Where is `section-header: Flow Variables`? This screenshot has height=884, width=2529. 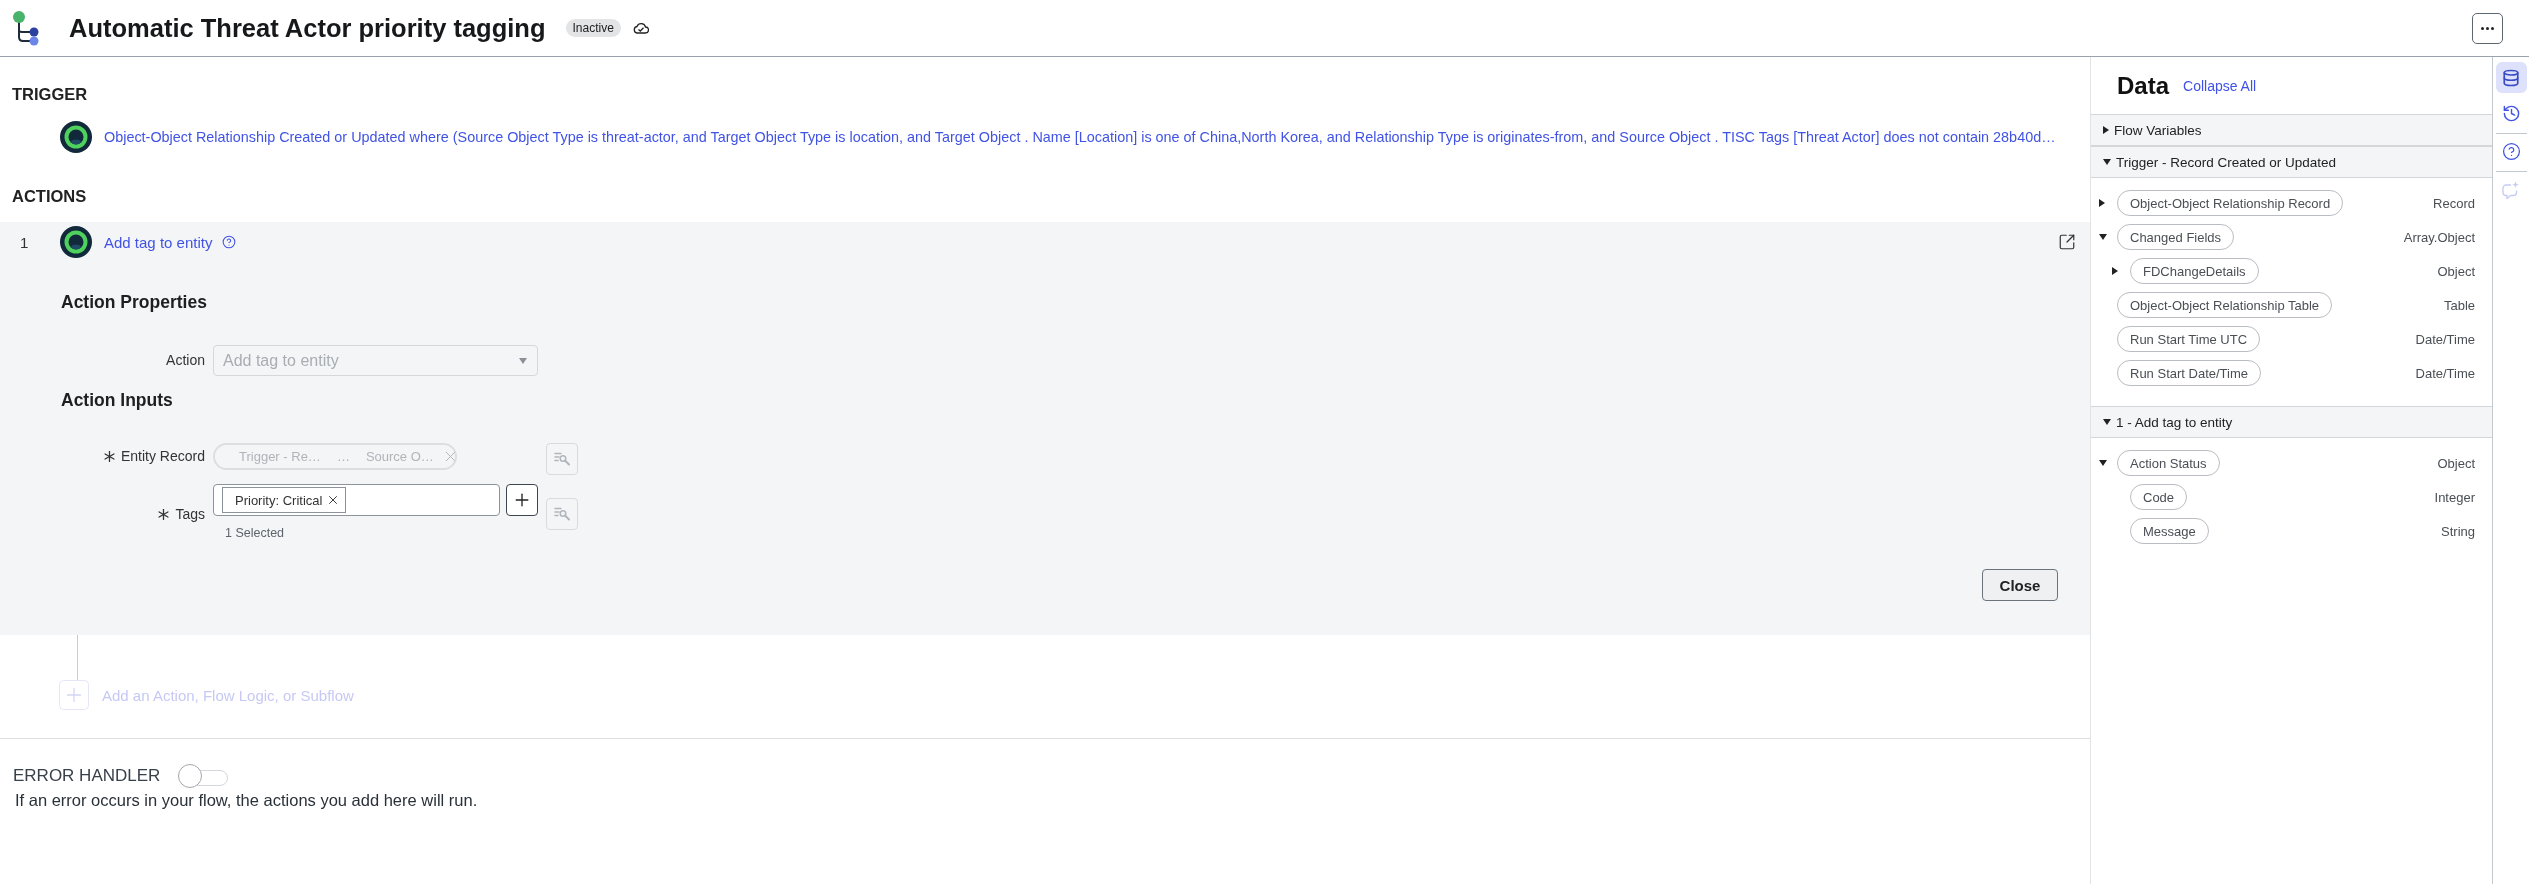 section-header: Flow Variables is located at coordinates (2291, 130).